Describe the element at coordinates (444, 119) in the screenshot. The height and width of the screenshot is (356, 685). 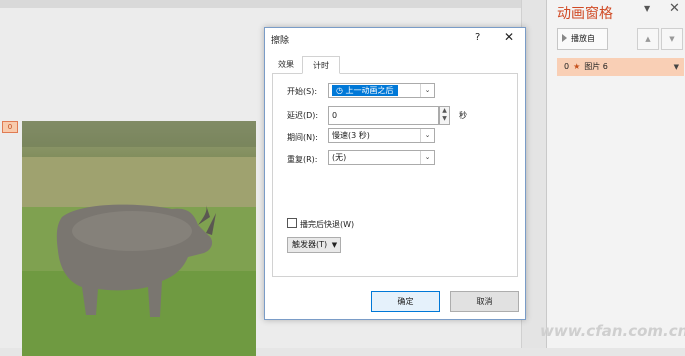
I see `spin-down-icon: ▼` at that location.